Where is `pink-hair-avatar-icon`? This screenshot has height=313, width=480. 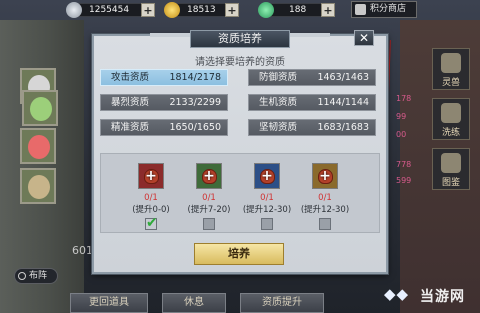 pink-hair-avatar-icon is located at coordinates (39, 147).